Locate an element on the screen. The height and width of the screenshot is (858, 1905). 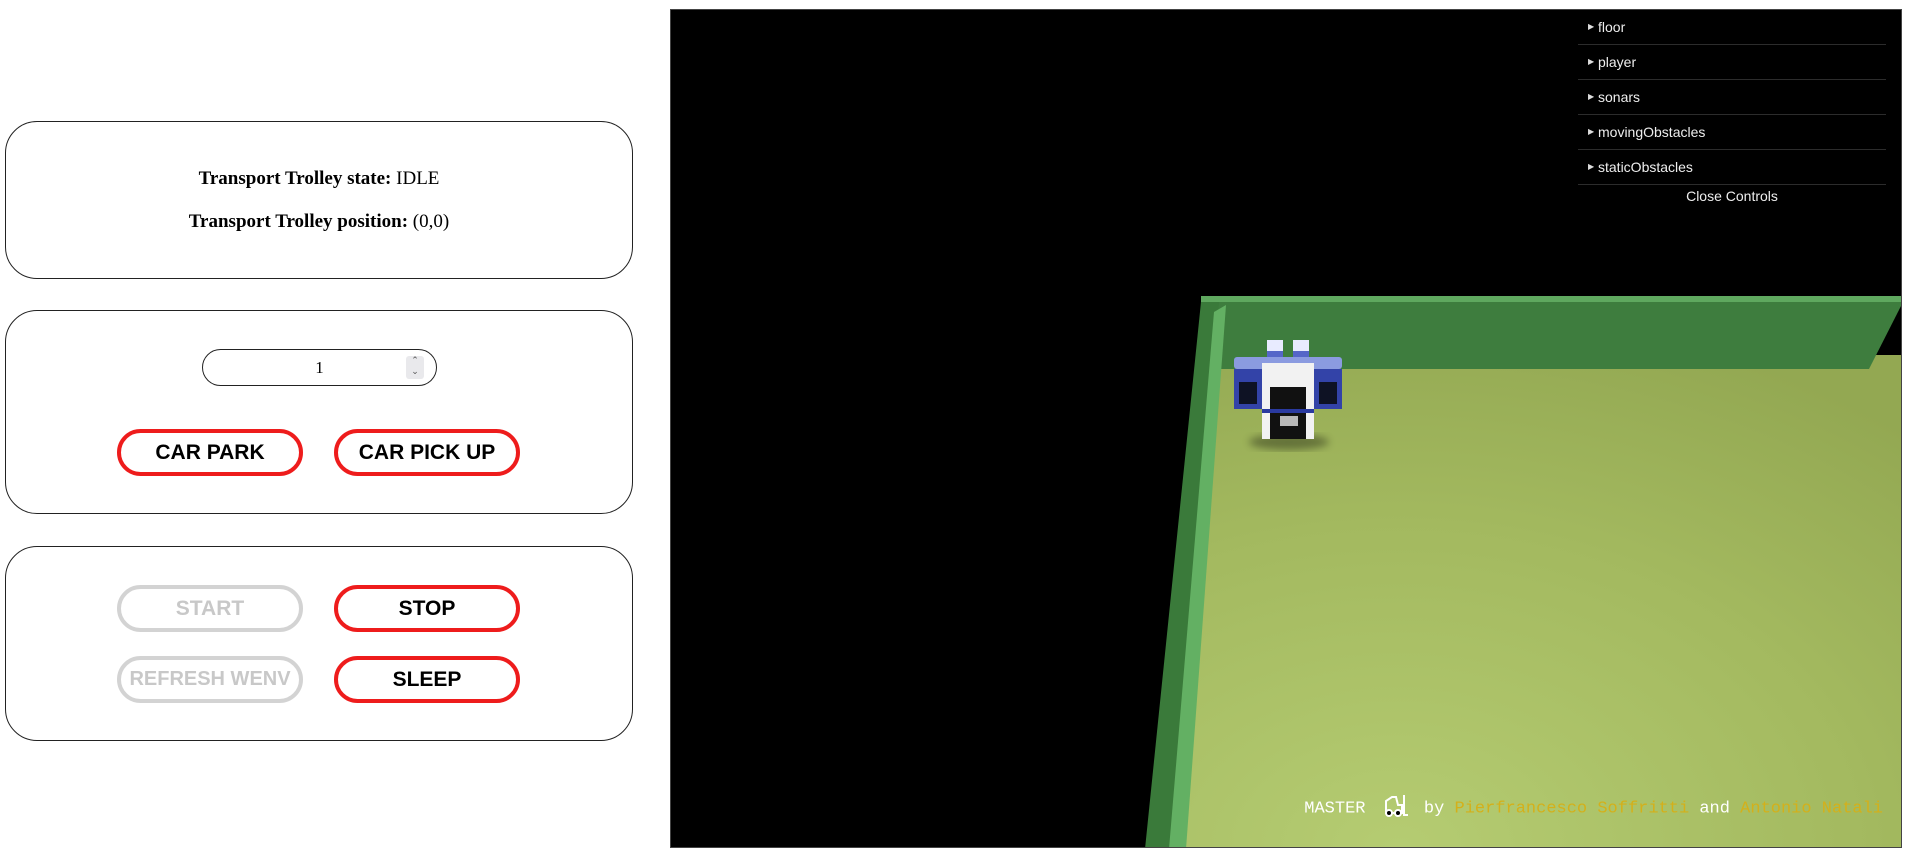
gui-folder-label: movingObstacles is located at coordinates (1652, 132).